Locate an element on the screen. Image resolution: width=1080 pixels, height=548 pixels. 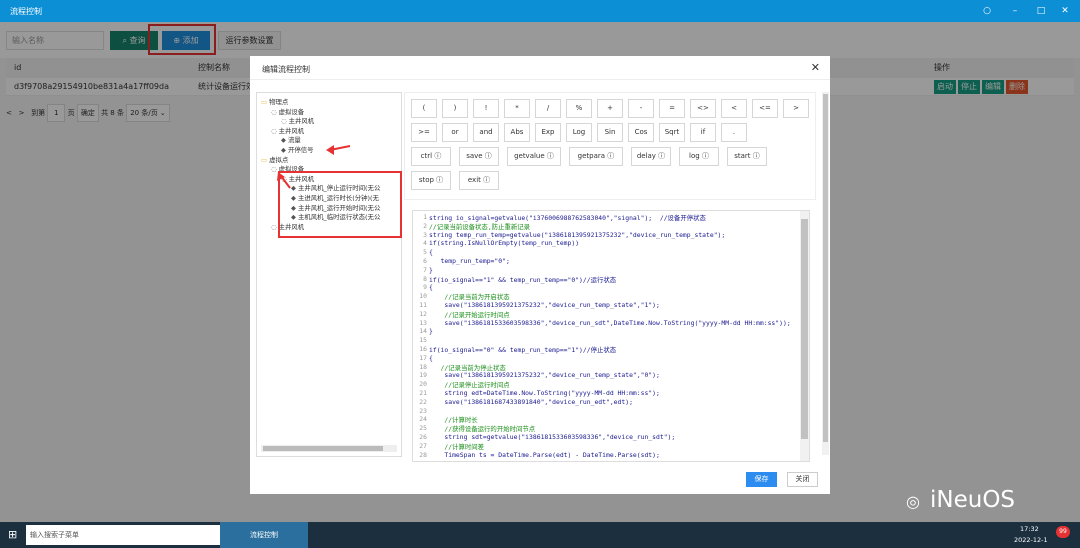
taskbar-app-button: 流程控制 is located at coordinates (264, 535).